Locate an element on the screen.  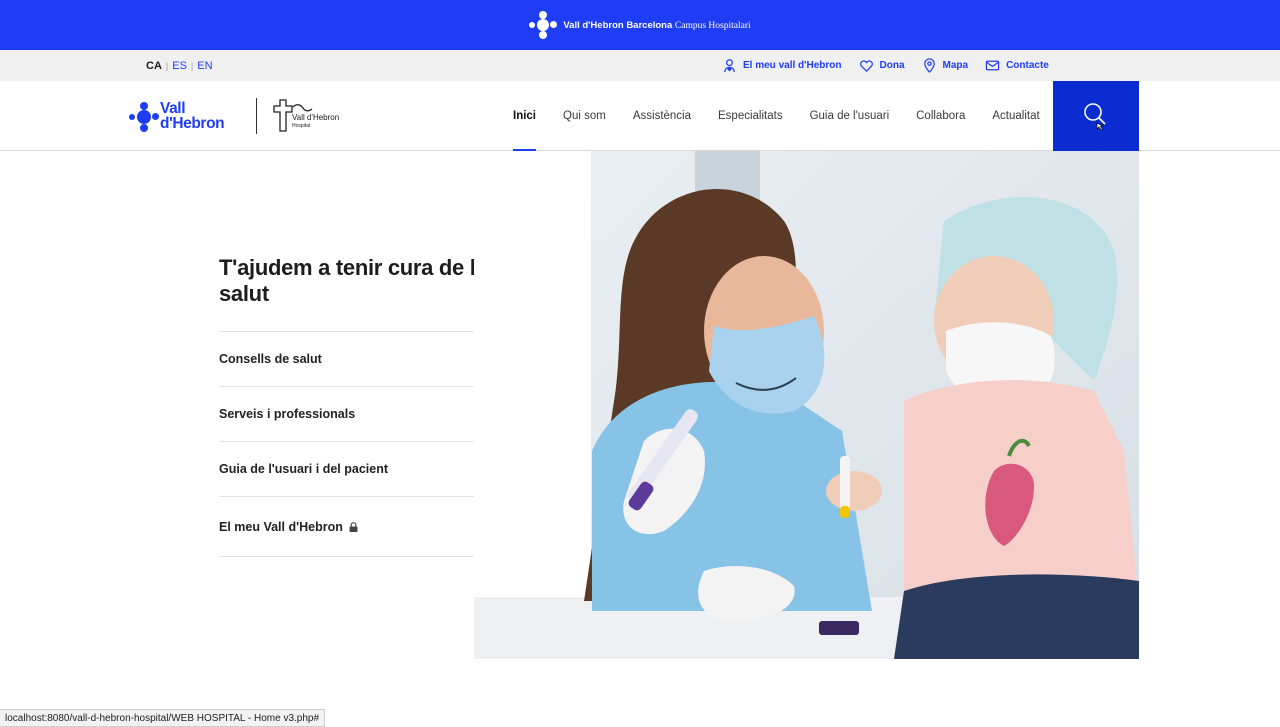
language-switcher: CA | ES | EN is located at coordinates (179, 65).